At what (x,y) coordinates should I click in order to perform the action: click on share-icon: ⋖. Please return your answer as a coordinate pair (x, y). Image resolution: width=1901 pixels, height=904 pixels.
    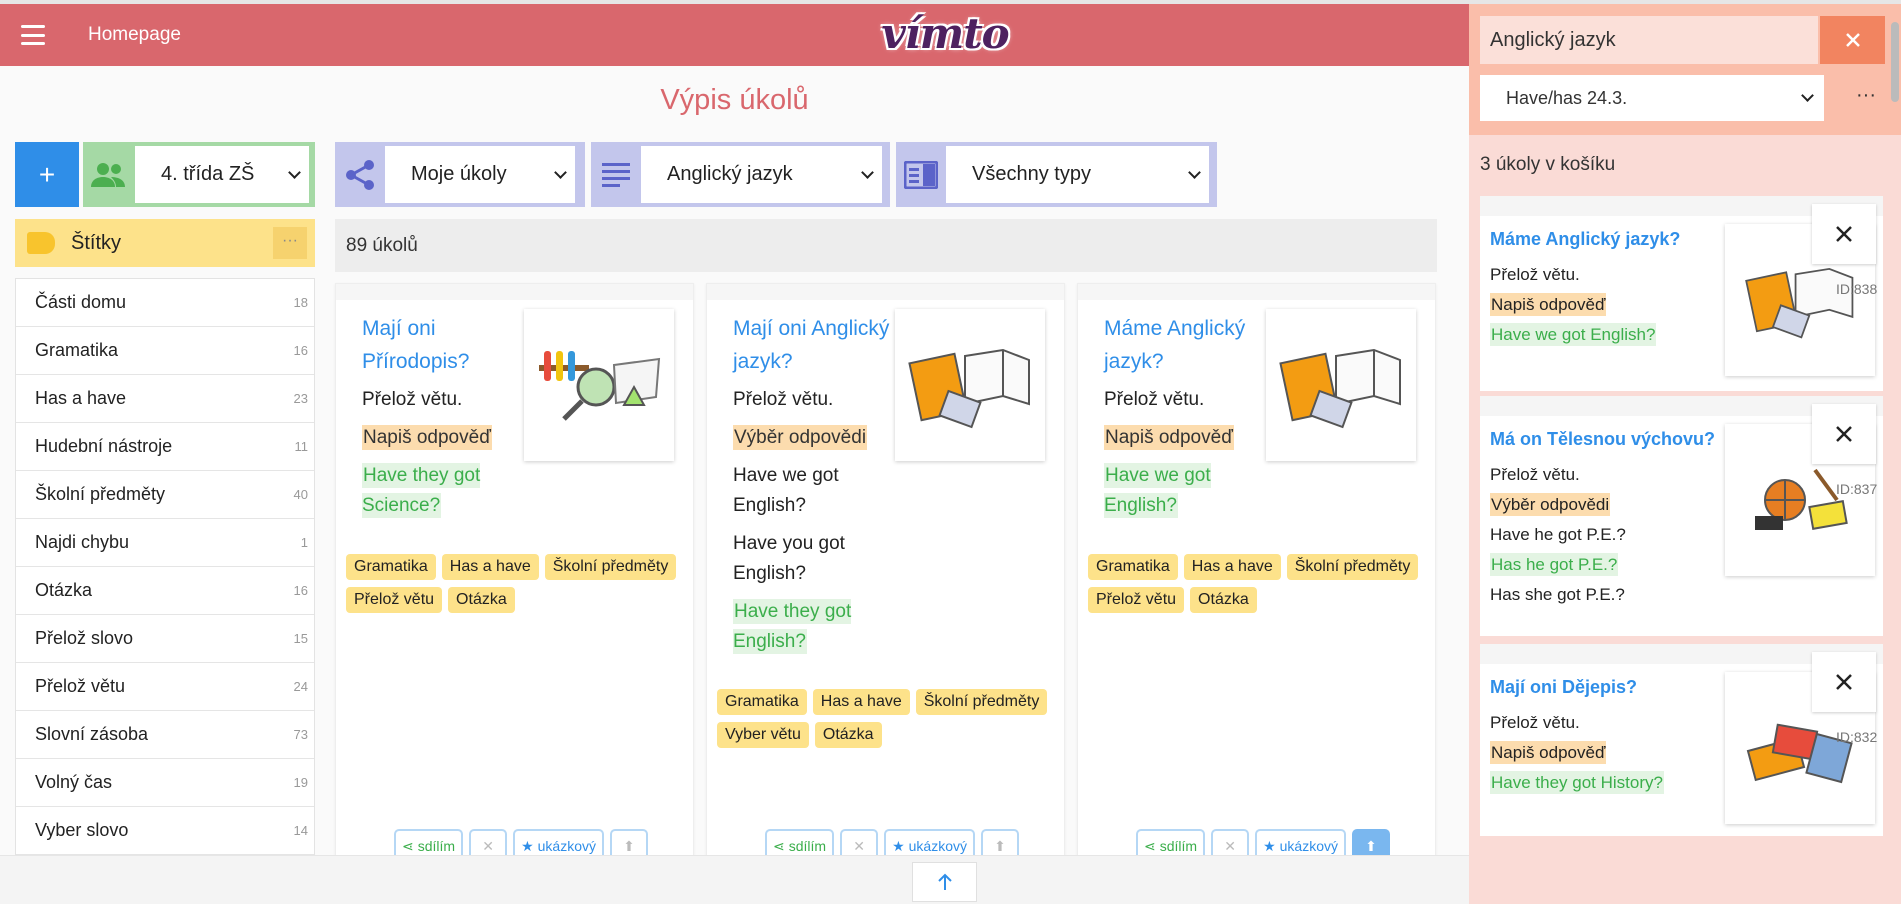
    Looking at the image, I should click on (779, 845).